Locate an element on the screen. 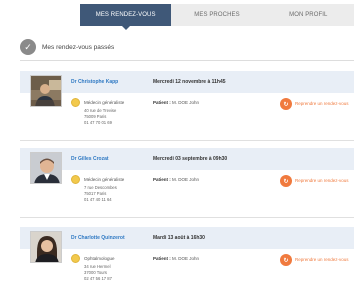 The width and height of the screenshot is (354, 289). tab-mes-proches: MES PROCHES is located at coordinates (216, 15).